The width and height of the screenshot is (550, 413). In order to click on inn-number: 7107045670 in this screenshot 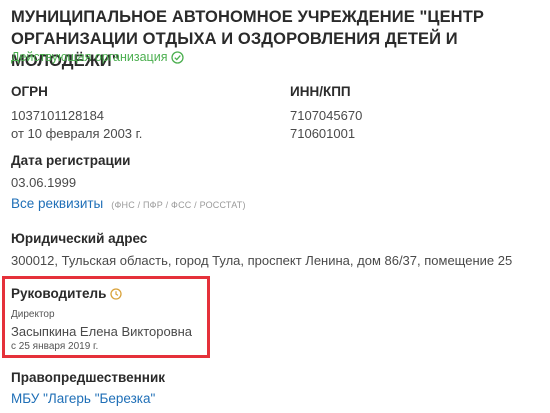, I will do `click(326, 115)`.